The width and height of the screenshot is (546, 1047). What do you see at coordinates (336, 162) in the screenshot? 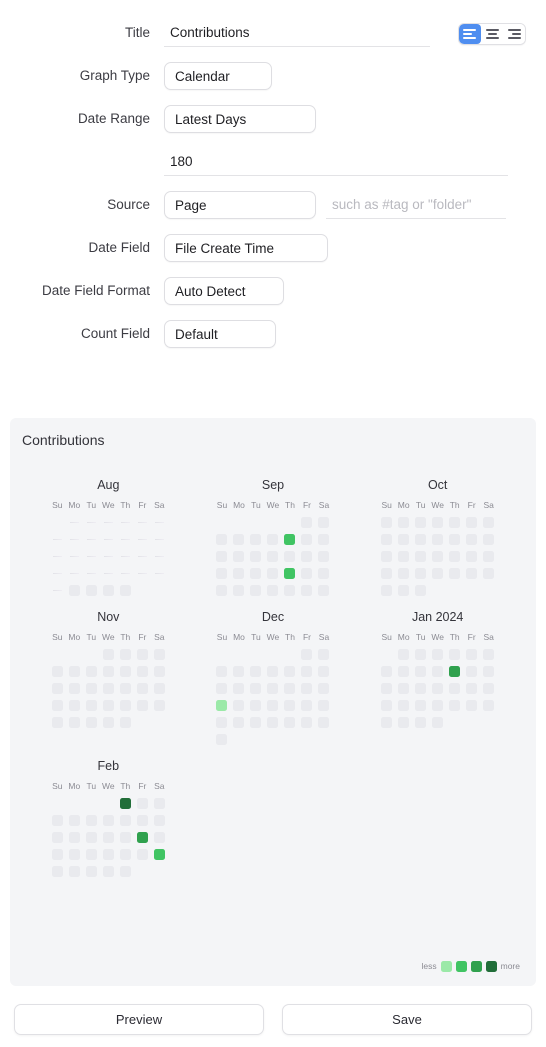
I see `days-count-input` at bounding box center [336, 162].